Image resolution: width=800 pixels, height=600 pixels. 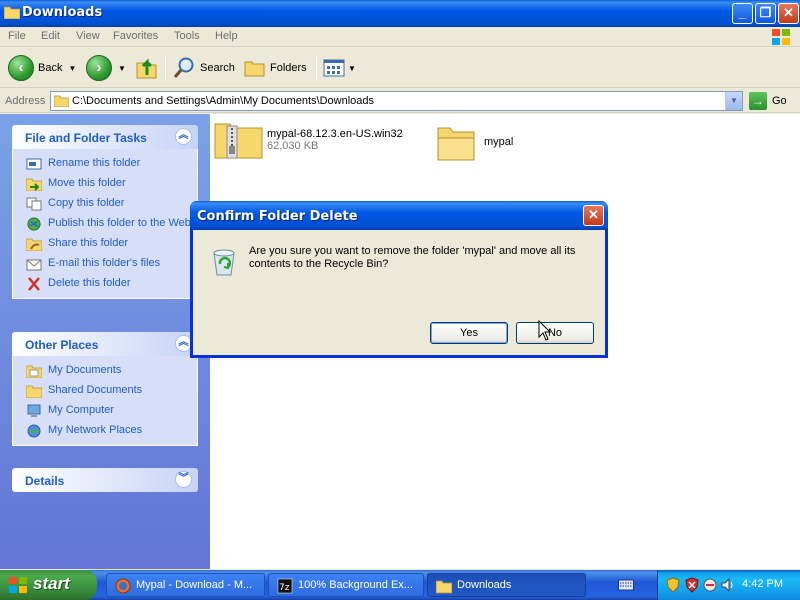 I want to click on go-arrow-icon: →, so click(x=758, y=101).